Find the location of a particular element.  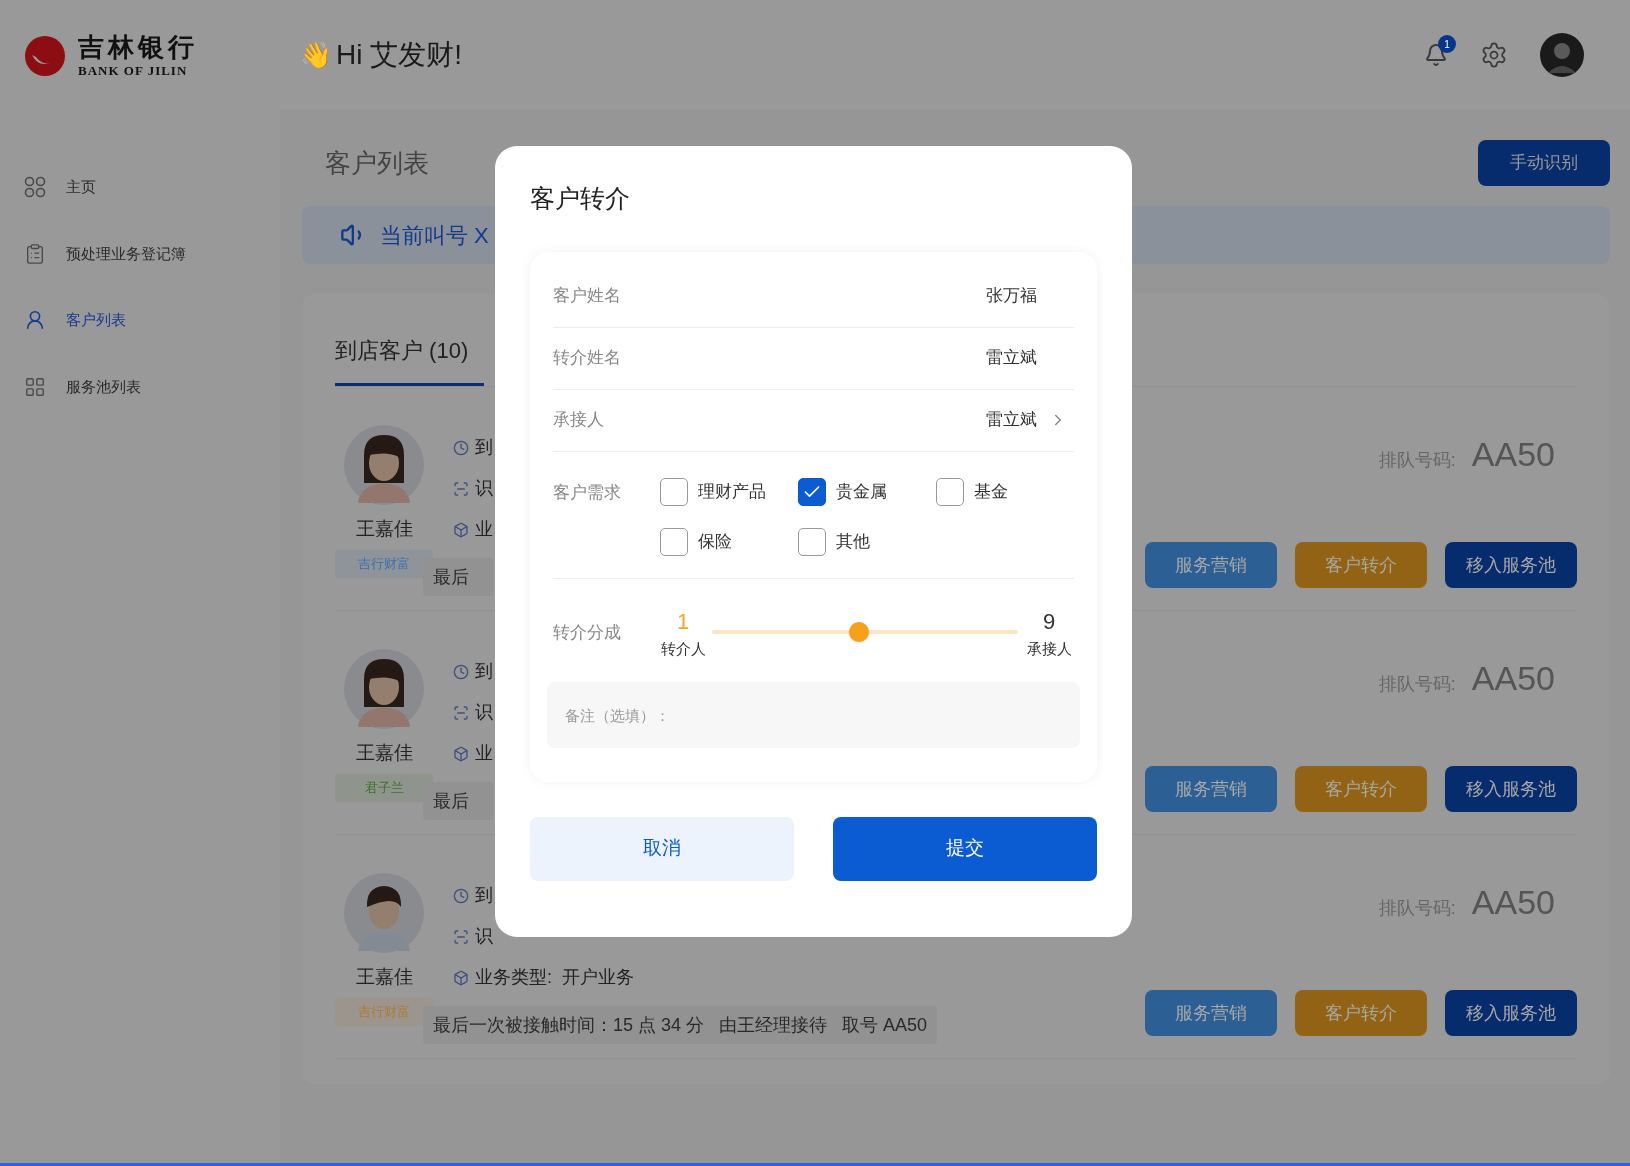

sidebar-item: 服务池列表 is located at coordinates (152, 386).